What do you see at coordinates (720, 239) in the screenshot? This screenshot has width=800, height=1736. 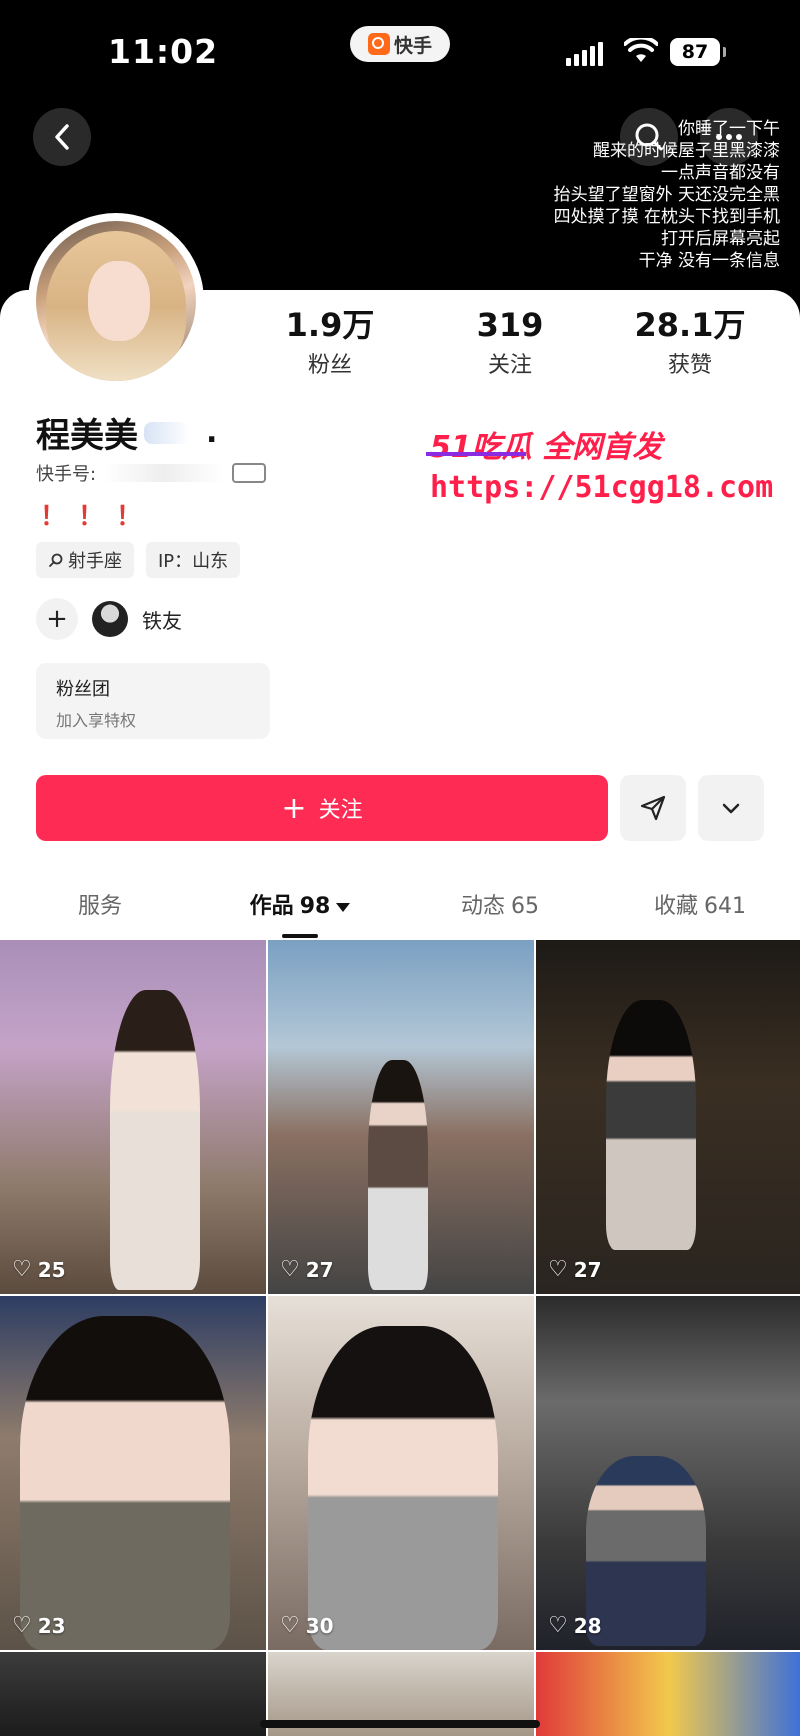 I see `poem-line: 打开后屏幕亮起` at bounding box center [720, 239].